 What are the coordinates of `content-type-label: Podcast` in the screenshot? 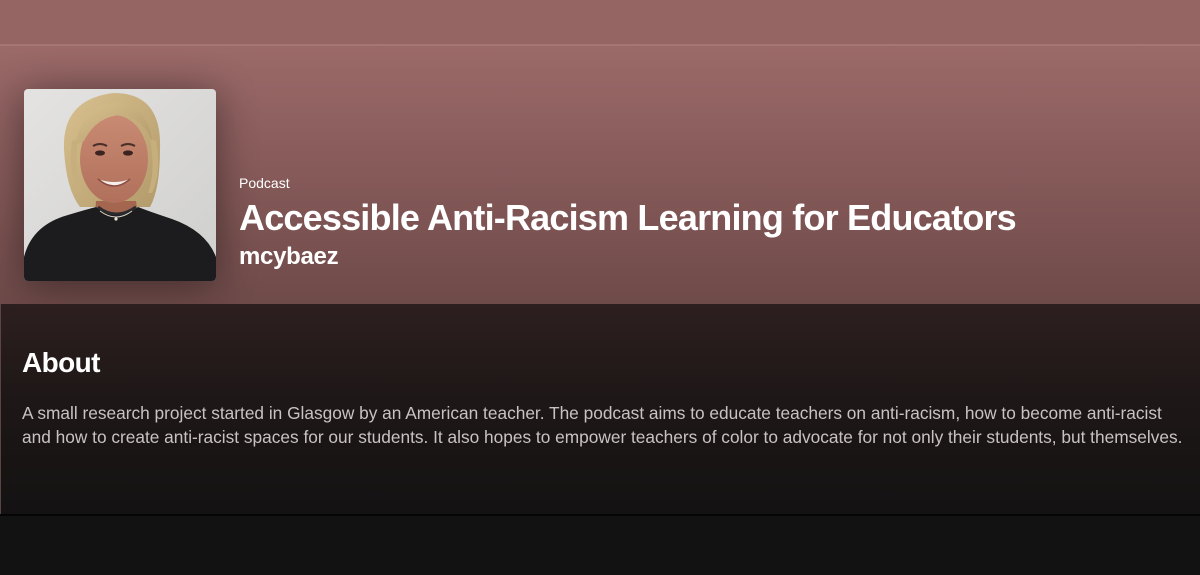 It's located at (264, 183).